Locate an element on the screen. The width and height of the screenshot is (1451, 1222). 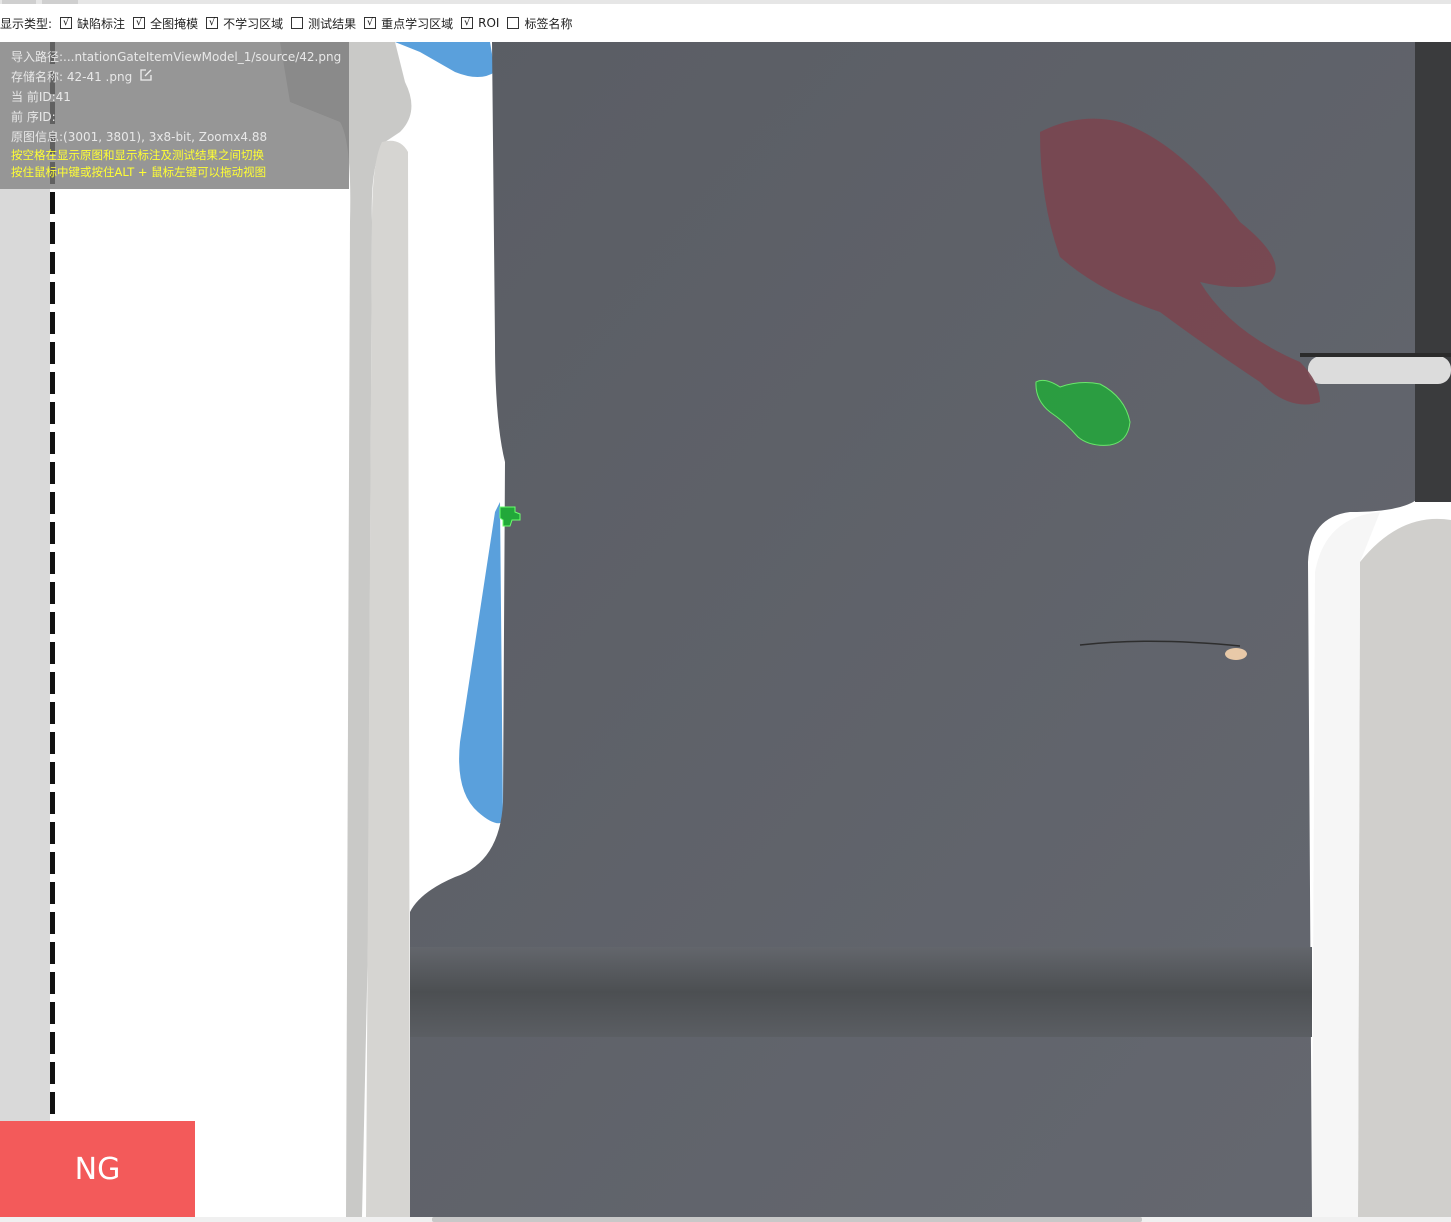
pin is located at coordinates (1379, 370).